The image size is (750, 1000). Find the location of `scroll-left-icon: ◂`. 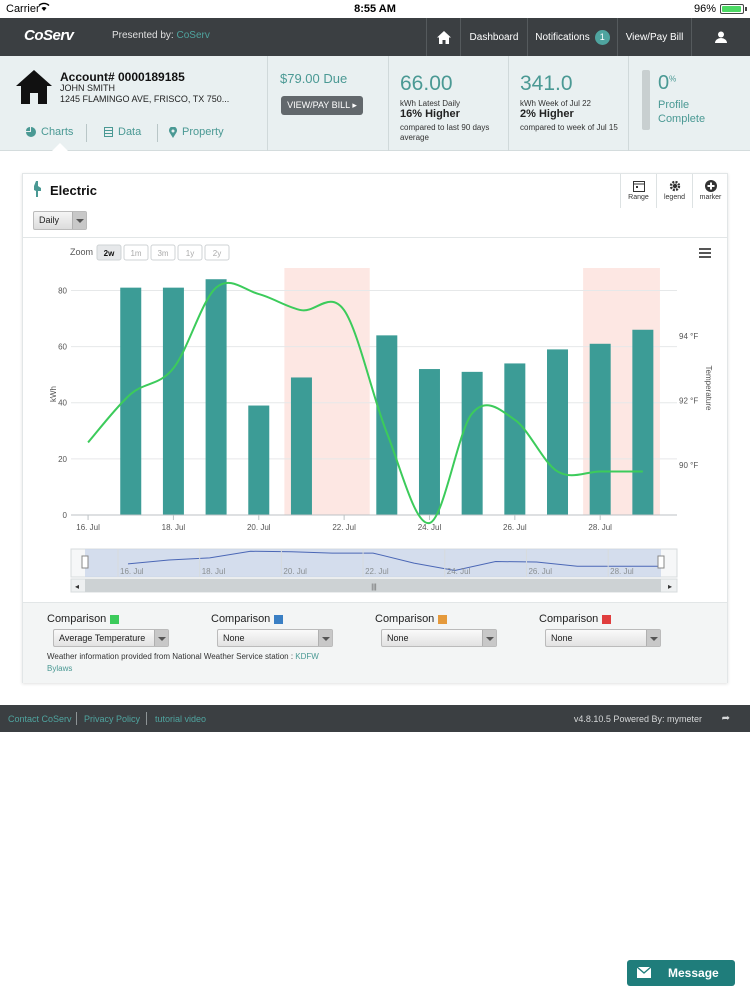

scroll-left-icon: ◂ is located at coordinates (77, 586).